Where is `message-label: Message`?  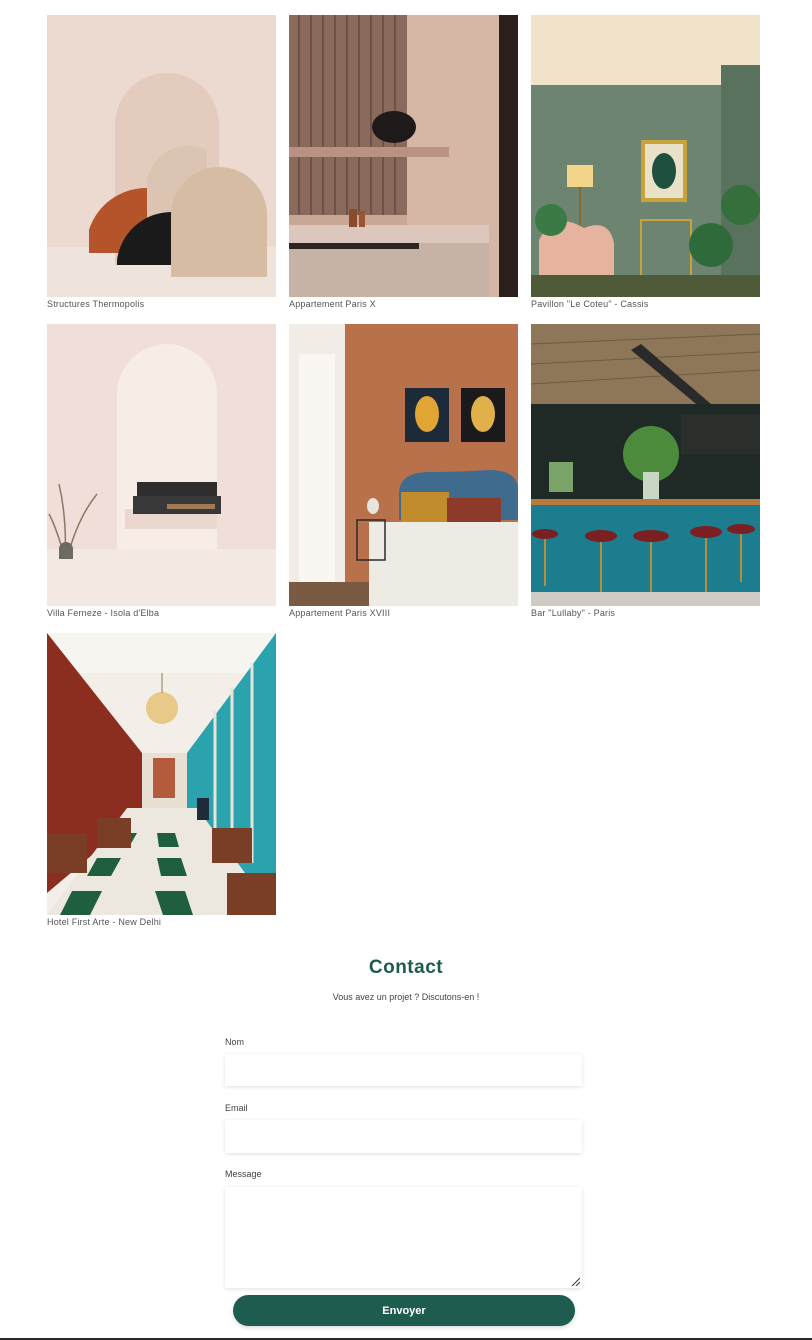 message-label: Message is located at coordinates (243, 1174).